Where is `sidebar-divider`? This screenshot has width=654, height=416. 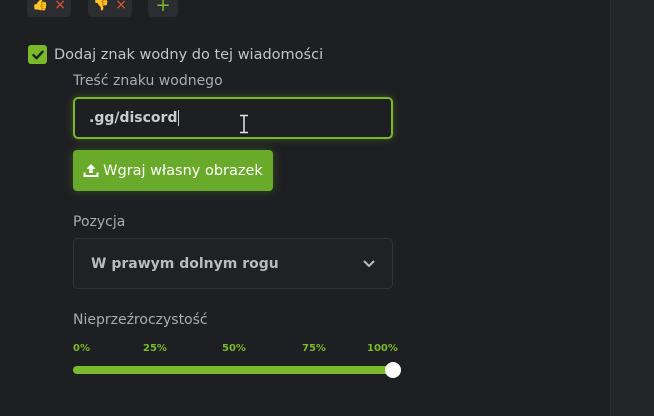 sidebar-divider is located at coordinates (610, 208).